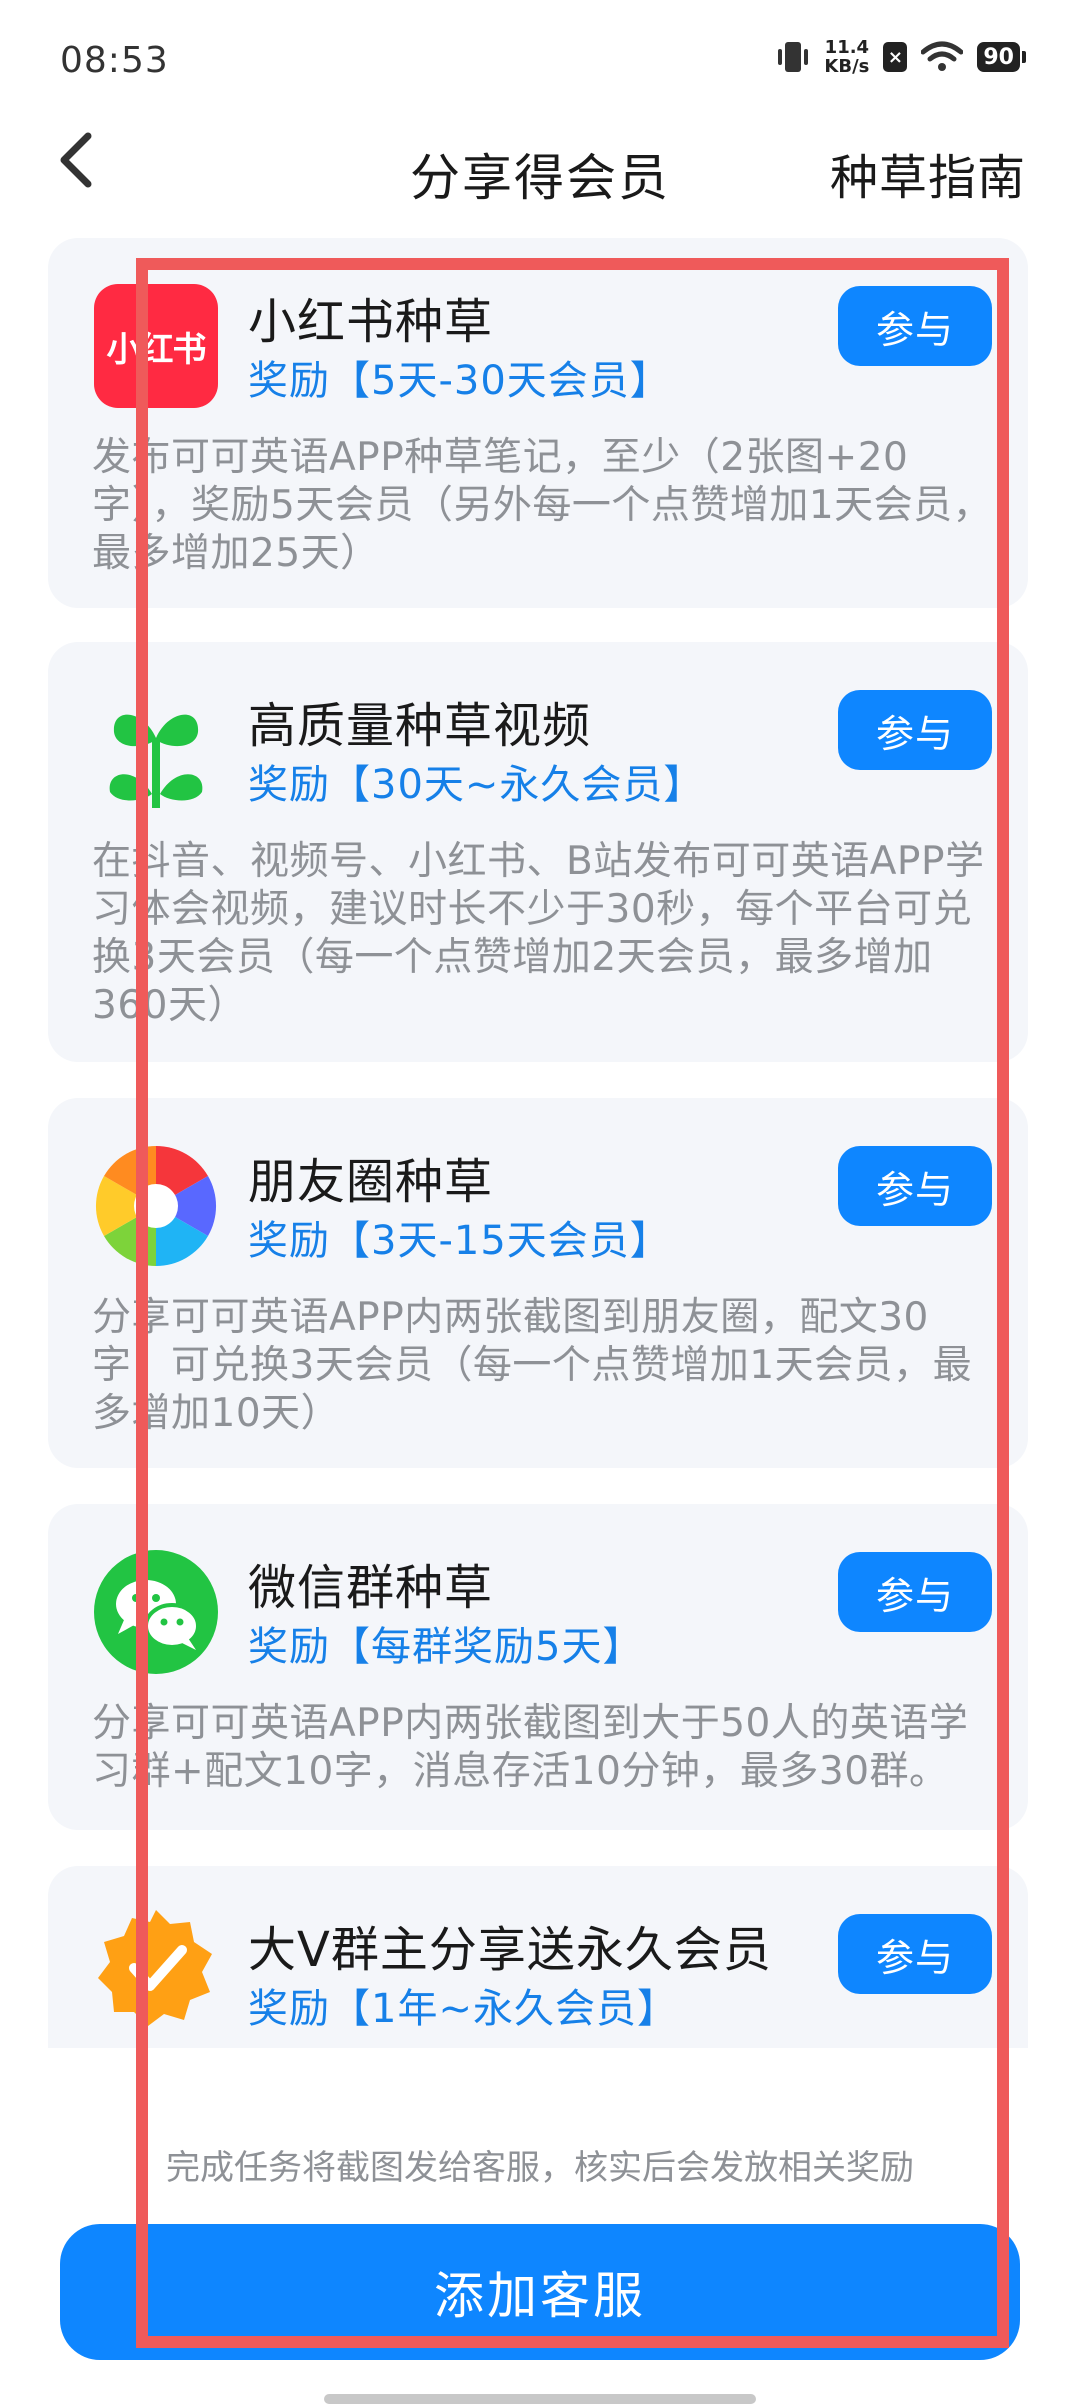 The height and width of the screenshot is (2408, 1080). What do you see at coordinates (156, 1206) in the screenshot?
I see `moments-aperture-icon` at bounding box center [156, 1206].